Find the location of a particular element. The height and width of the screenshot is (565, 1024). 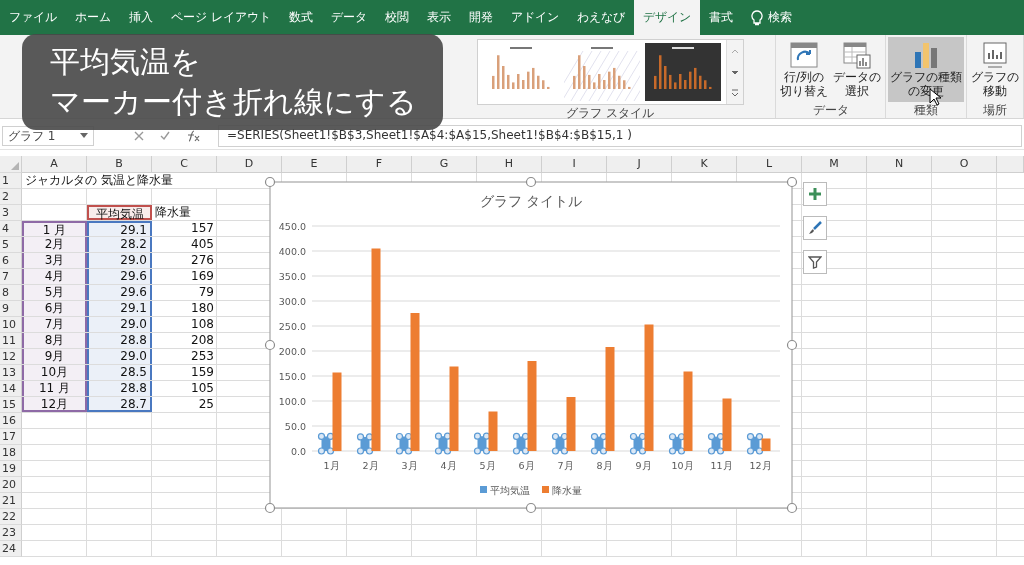

chart-filters-button is located at coordinates (815, 262).